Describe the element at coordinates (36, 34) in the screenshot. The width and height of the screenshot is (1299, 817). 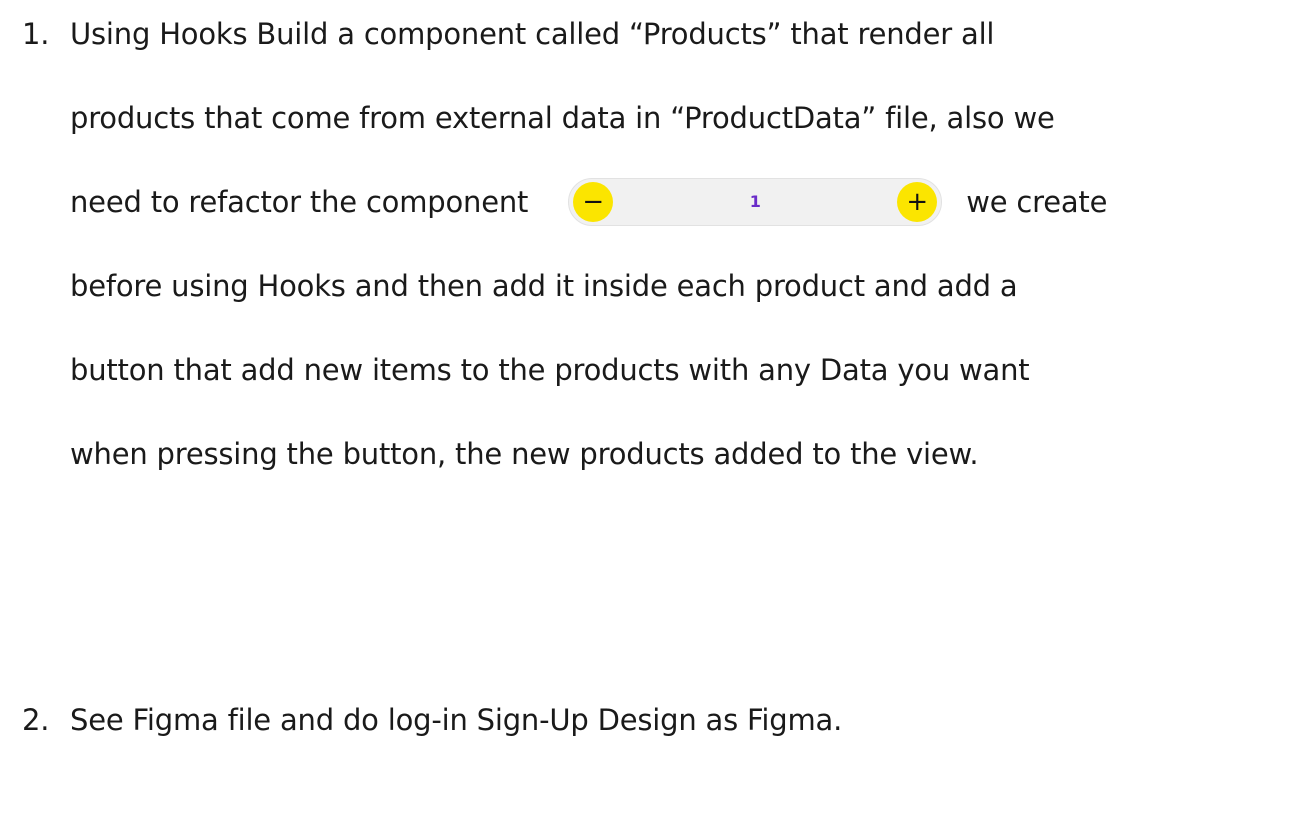
I see `list-item-number: 1.` at that location.